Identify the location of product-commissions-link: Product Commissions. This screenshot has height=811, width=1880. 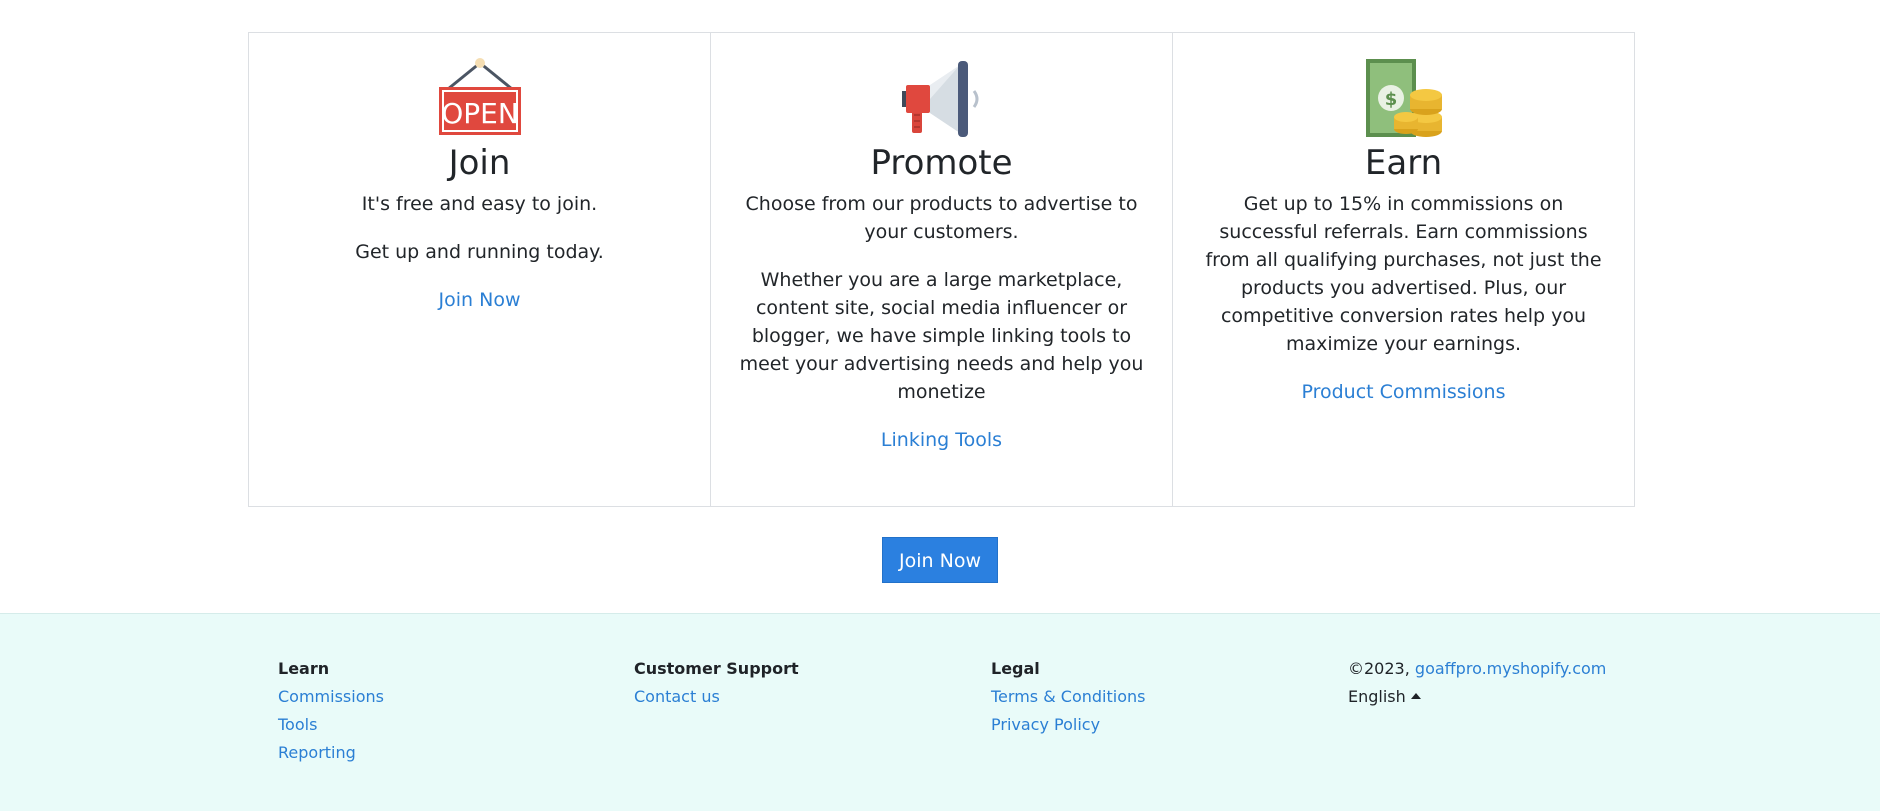
(1403, 392).